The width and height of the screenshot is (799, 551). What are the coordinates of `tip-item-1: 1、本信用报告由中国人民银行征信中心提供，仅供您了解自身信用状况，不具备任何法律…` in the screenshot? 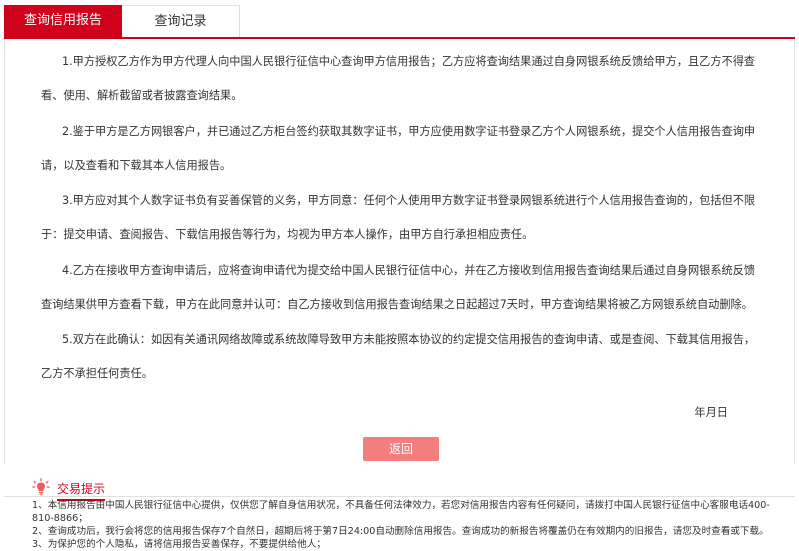 It's located at (401, 512).